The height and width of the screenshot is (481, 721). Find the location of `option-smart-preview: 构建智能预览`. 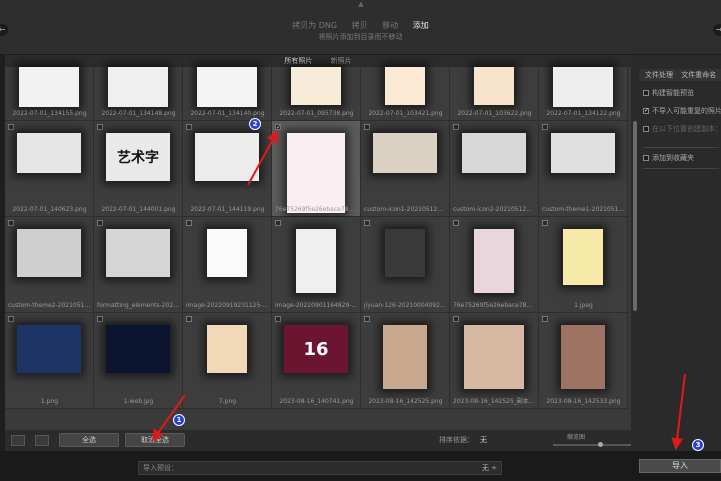

option-smart-preview: 构建智能预览 is located at coordinates (682, 93).